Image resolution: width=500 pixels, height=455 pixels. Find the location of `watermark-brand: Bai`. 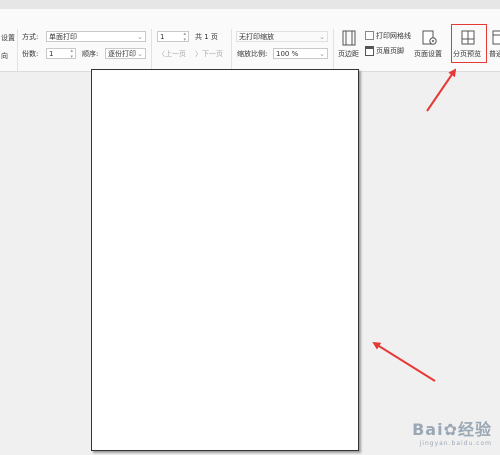

watermark-brand: Bai is located at coordinates (428, 429).